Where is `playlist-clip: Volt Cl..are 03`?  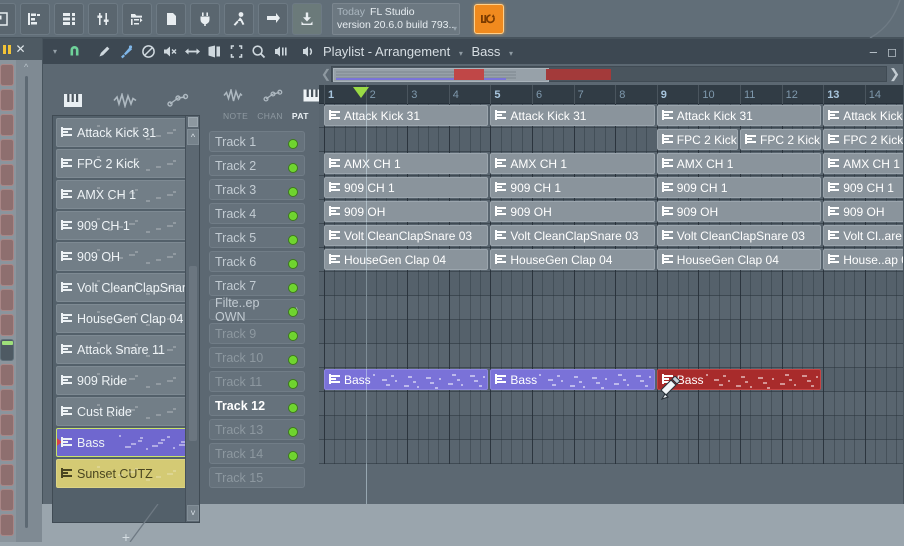
playlist-clip: Volt Cl..are 03 is located at coordinates (863, 235).